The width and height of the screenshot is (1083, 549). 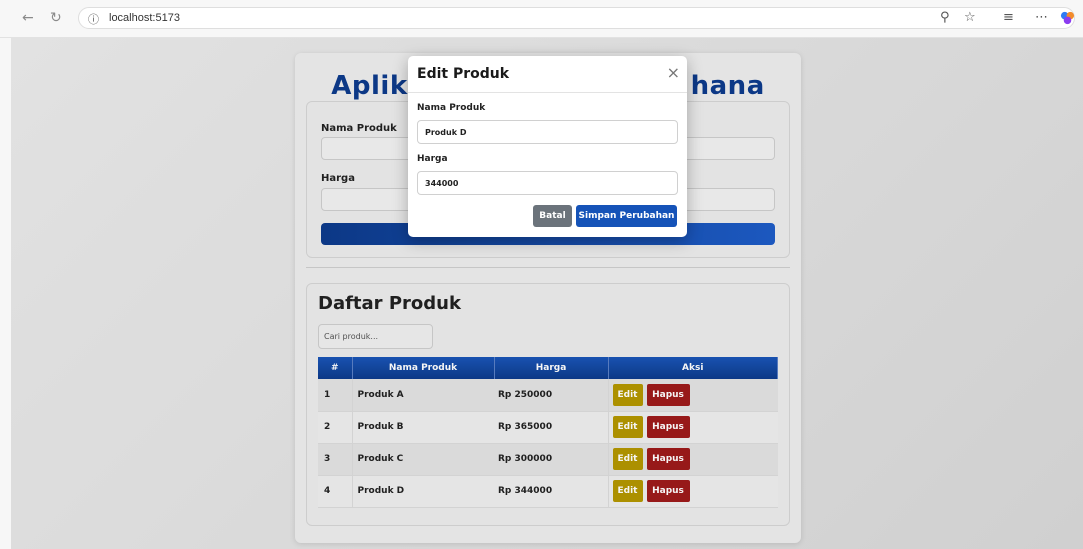 I want to click on close-icon: ×, so click(x=673, y=73).